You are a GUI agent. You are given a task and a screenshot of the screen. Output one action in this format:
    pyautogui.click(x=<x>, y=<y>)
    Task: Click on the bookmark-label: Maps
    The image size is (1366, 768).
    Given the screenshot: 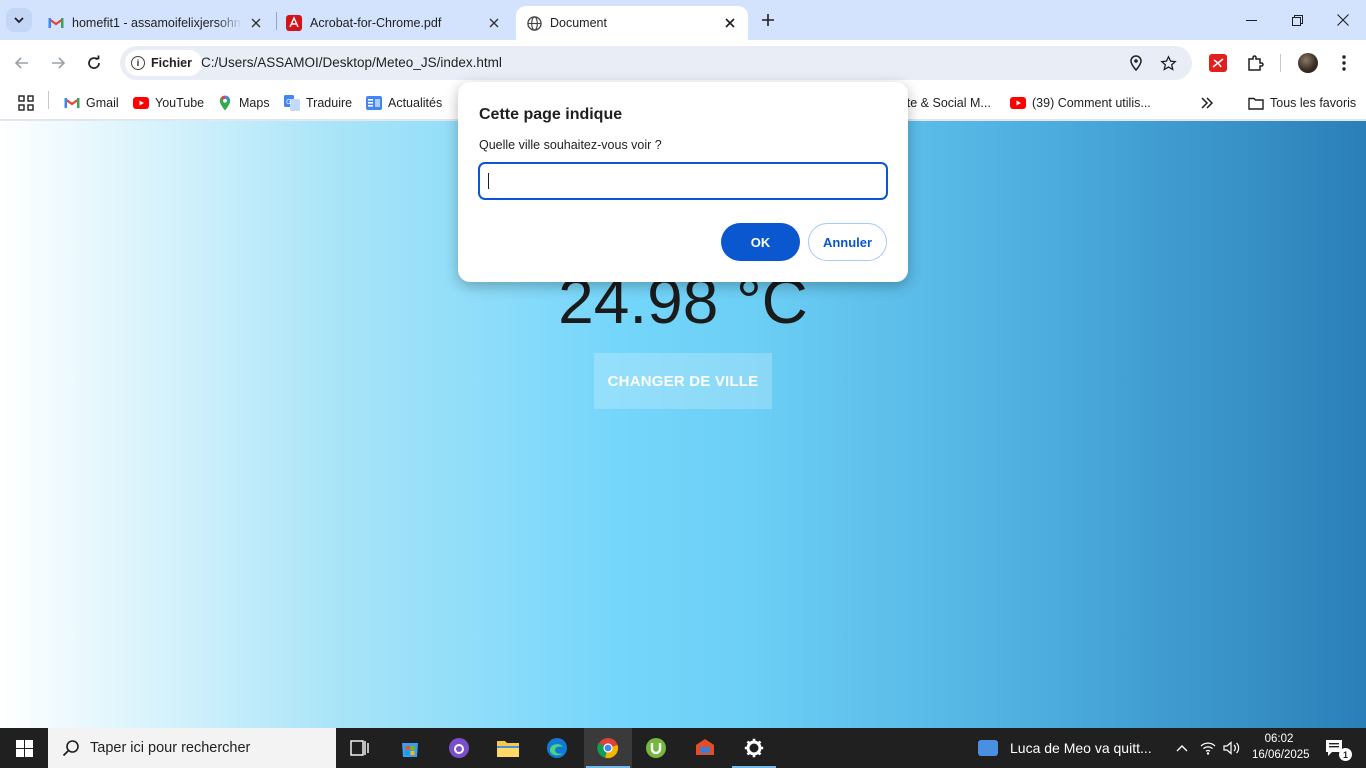 What is the action you would take?
    pyautogui.click(x=254, y=103)
    